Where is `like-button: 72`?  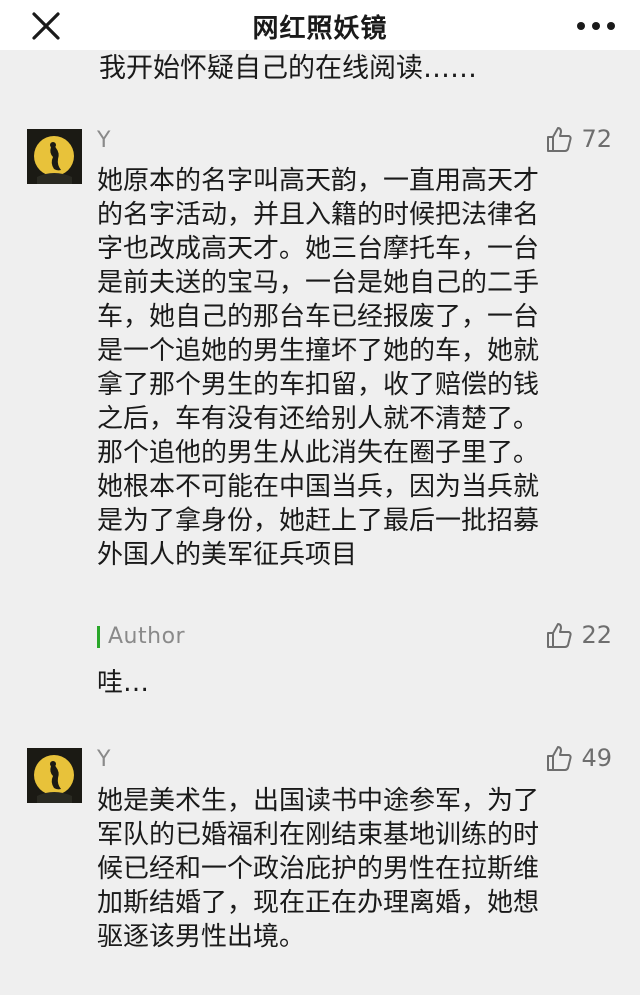 like-button: 72 is located at coordinates (578, 139).